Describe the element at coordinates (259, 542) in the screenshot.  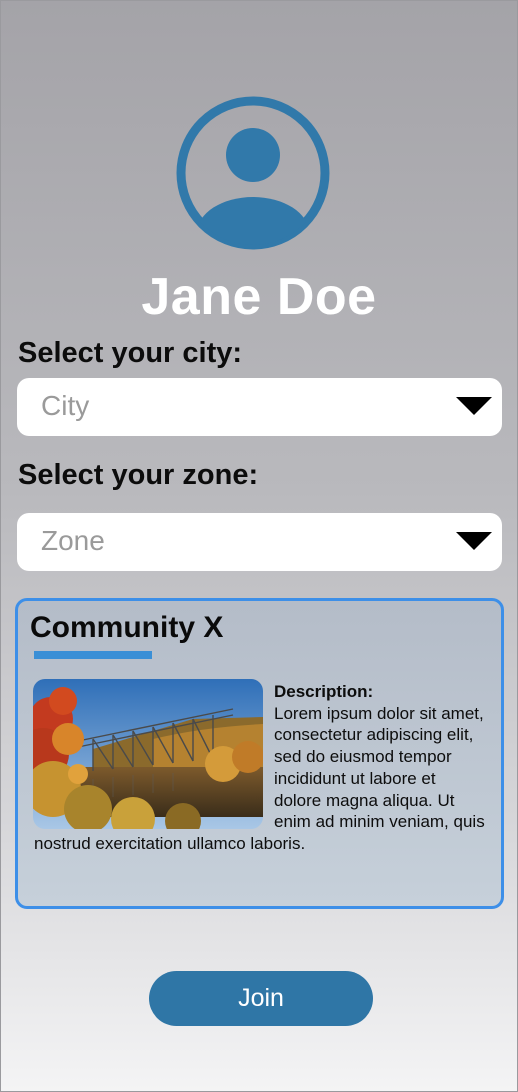
I see `zone-select: Zone` at that location.